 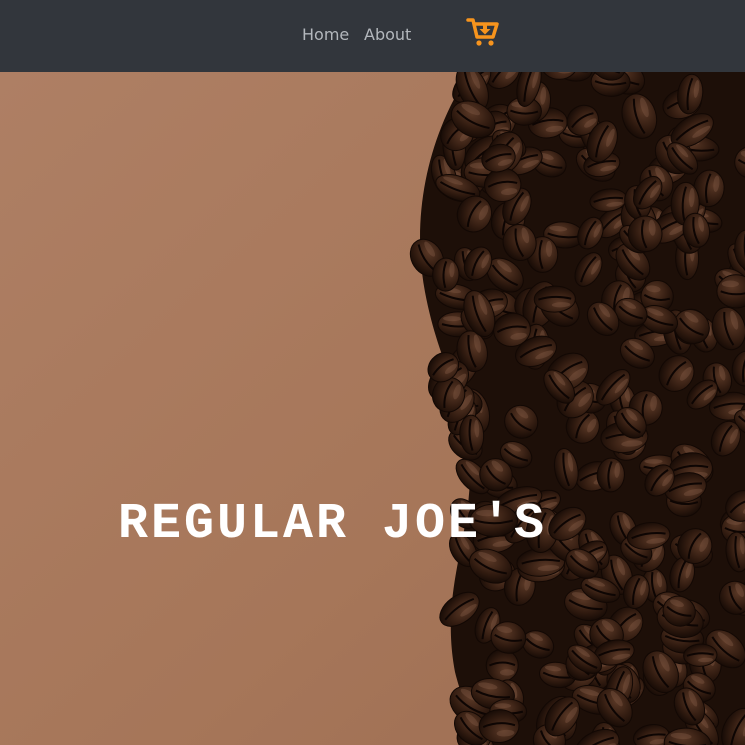 What do you see at coordinates (483, 32) in the screenshot?
I see `cart-icon` at bounding box center [483, 32].